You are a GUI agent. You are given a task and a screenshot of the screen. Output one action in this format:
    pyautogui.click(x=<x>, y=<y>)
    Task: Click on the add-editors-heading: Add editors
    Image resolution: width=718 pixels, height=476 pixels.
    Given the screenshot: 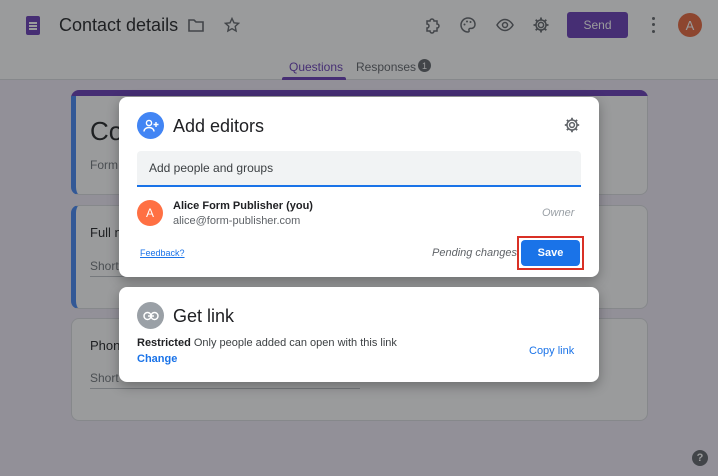 What is the action you would take?
    pyautogui.click(x=219, y=126)
    